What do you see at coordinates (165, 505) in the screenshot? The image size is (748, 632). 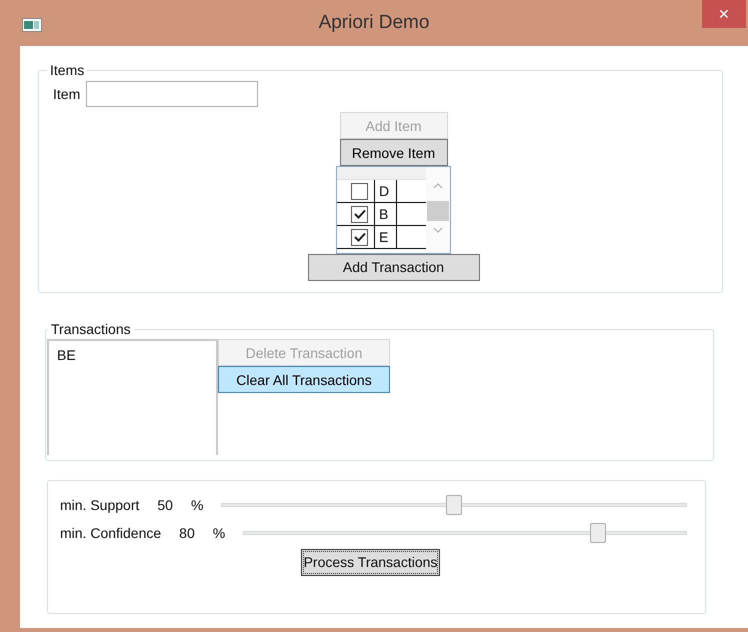 I see `slider-value: 50` at bounding box center [165, 505].